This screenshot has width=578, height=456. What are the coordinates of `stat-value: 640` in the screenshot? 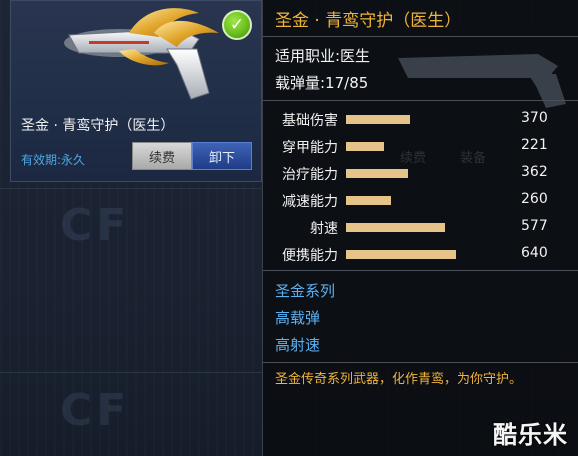 It's located at (534, 253).